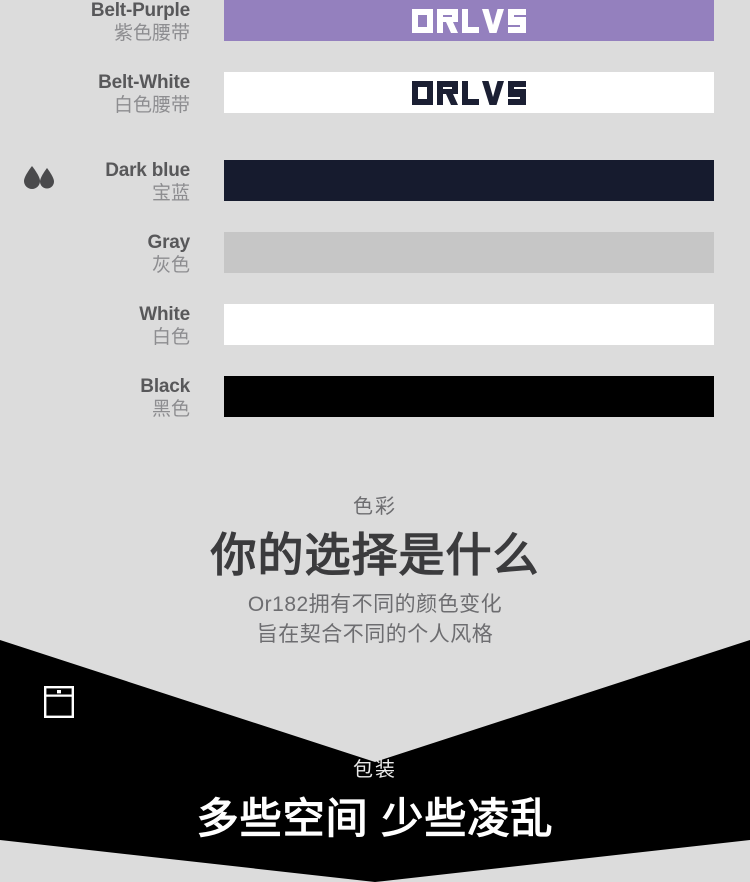 The width and height of the screenshot is (750, 882). What do you see at coordinates (170, 410) in the screenshot?
I see `color-name-zh: 黑色` at bounding box center [170, 410].